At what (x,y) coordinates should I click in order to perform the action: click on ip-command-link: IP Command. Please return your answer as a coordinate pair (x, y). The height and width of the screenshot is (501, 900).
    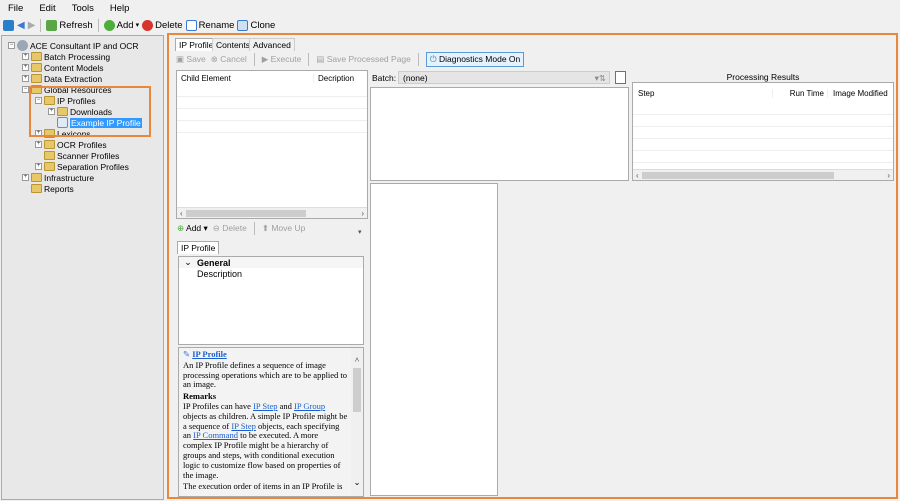
    Looking at the image, I should click on (215, 435).